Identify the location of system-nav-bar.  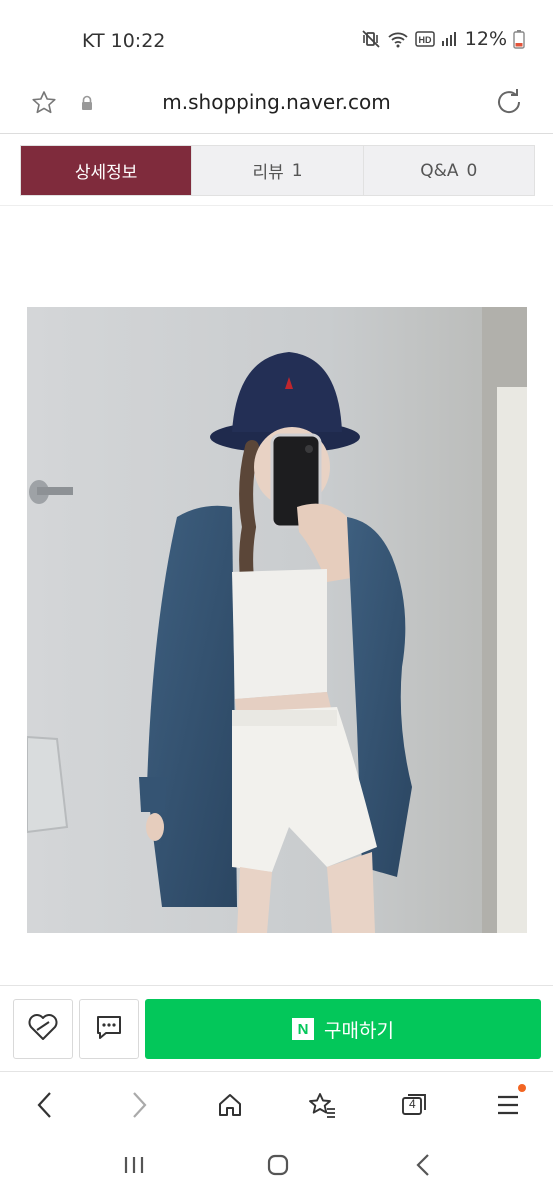
(276, 1167).